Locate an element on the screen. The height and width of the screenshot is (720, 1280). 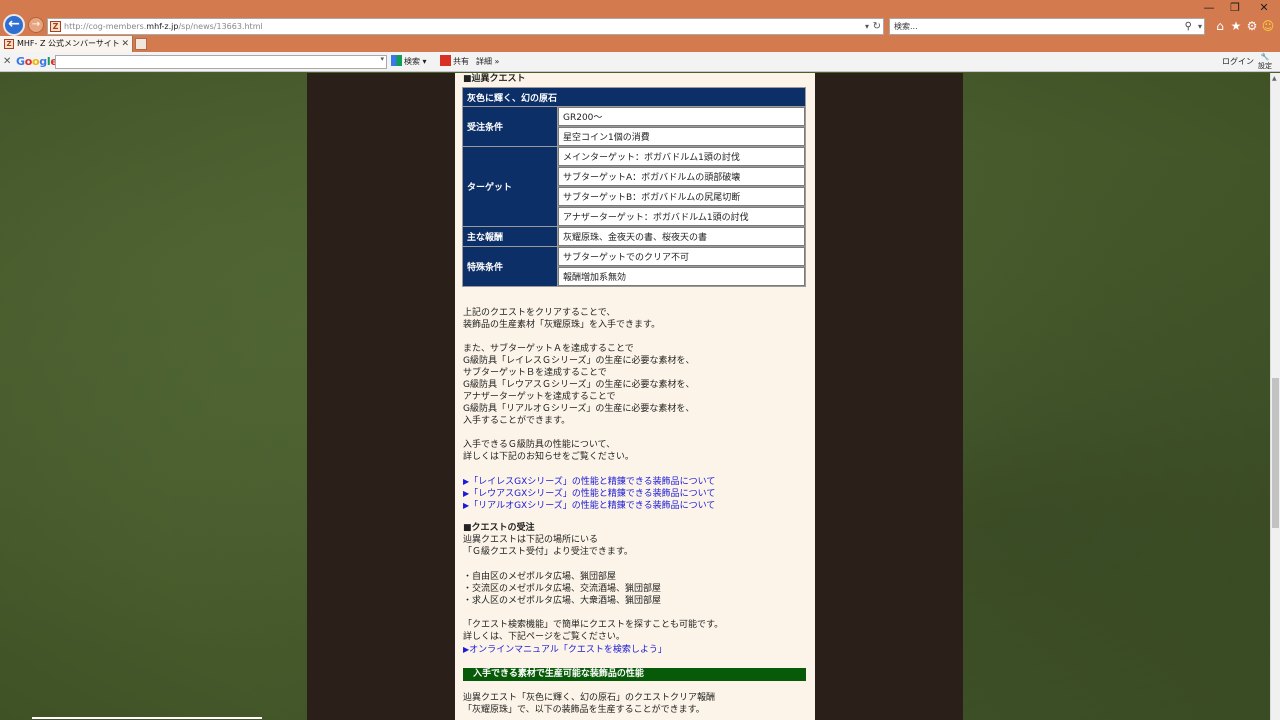
google-search-input: ▾ is located at coordinates (221, 62).